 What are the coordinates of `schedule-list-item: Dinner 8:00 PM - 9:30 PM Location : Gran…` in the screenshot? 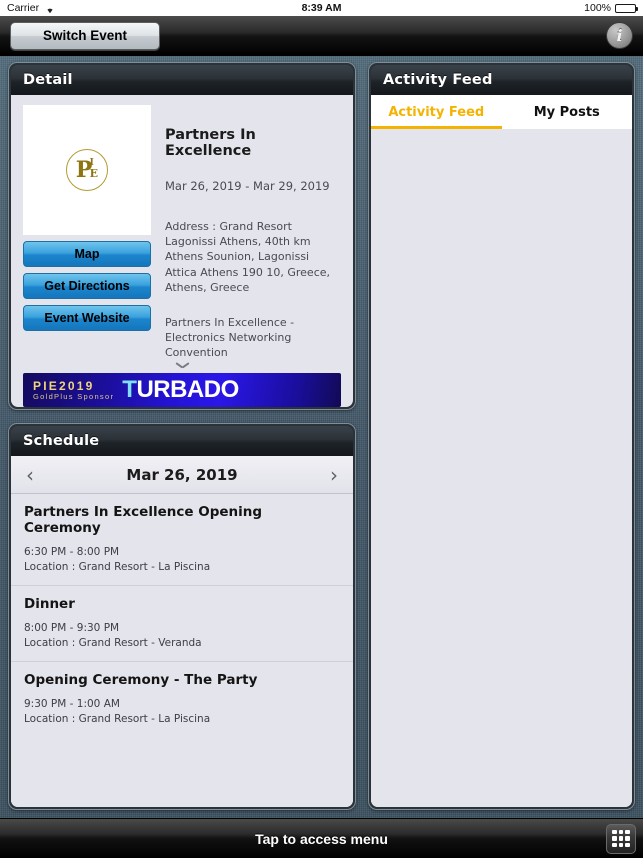 It's located at (182, 624).